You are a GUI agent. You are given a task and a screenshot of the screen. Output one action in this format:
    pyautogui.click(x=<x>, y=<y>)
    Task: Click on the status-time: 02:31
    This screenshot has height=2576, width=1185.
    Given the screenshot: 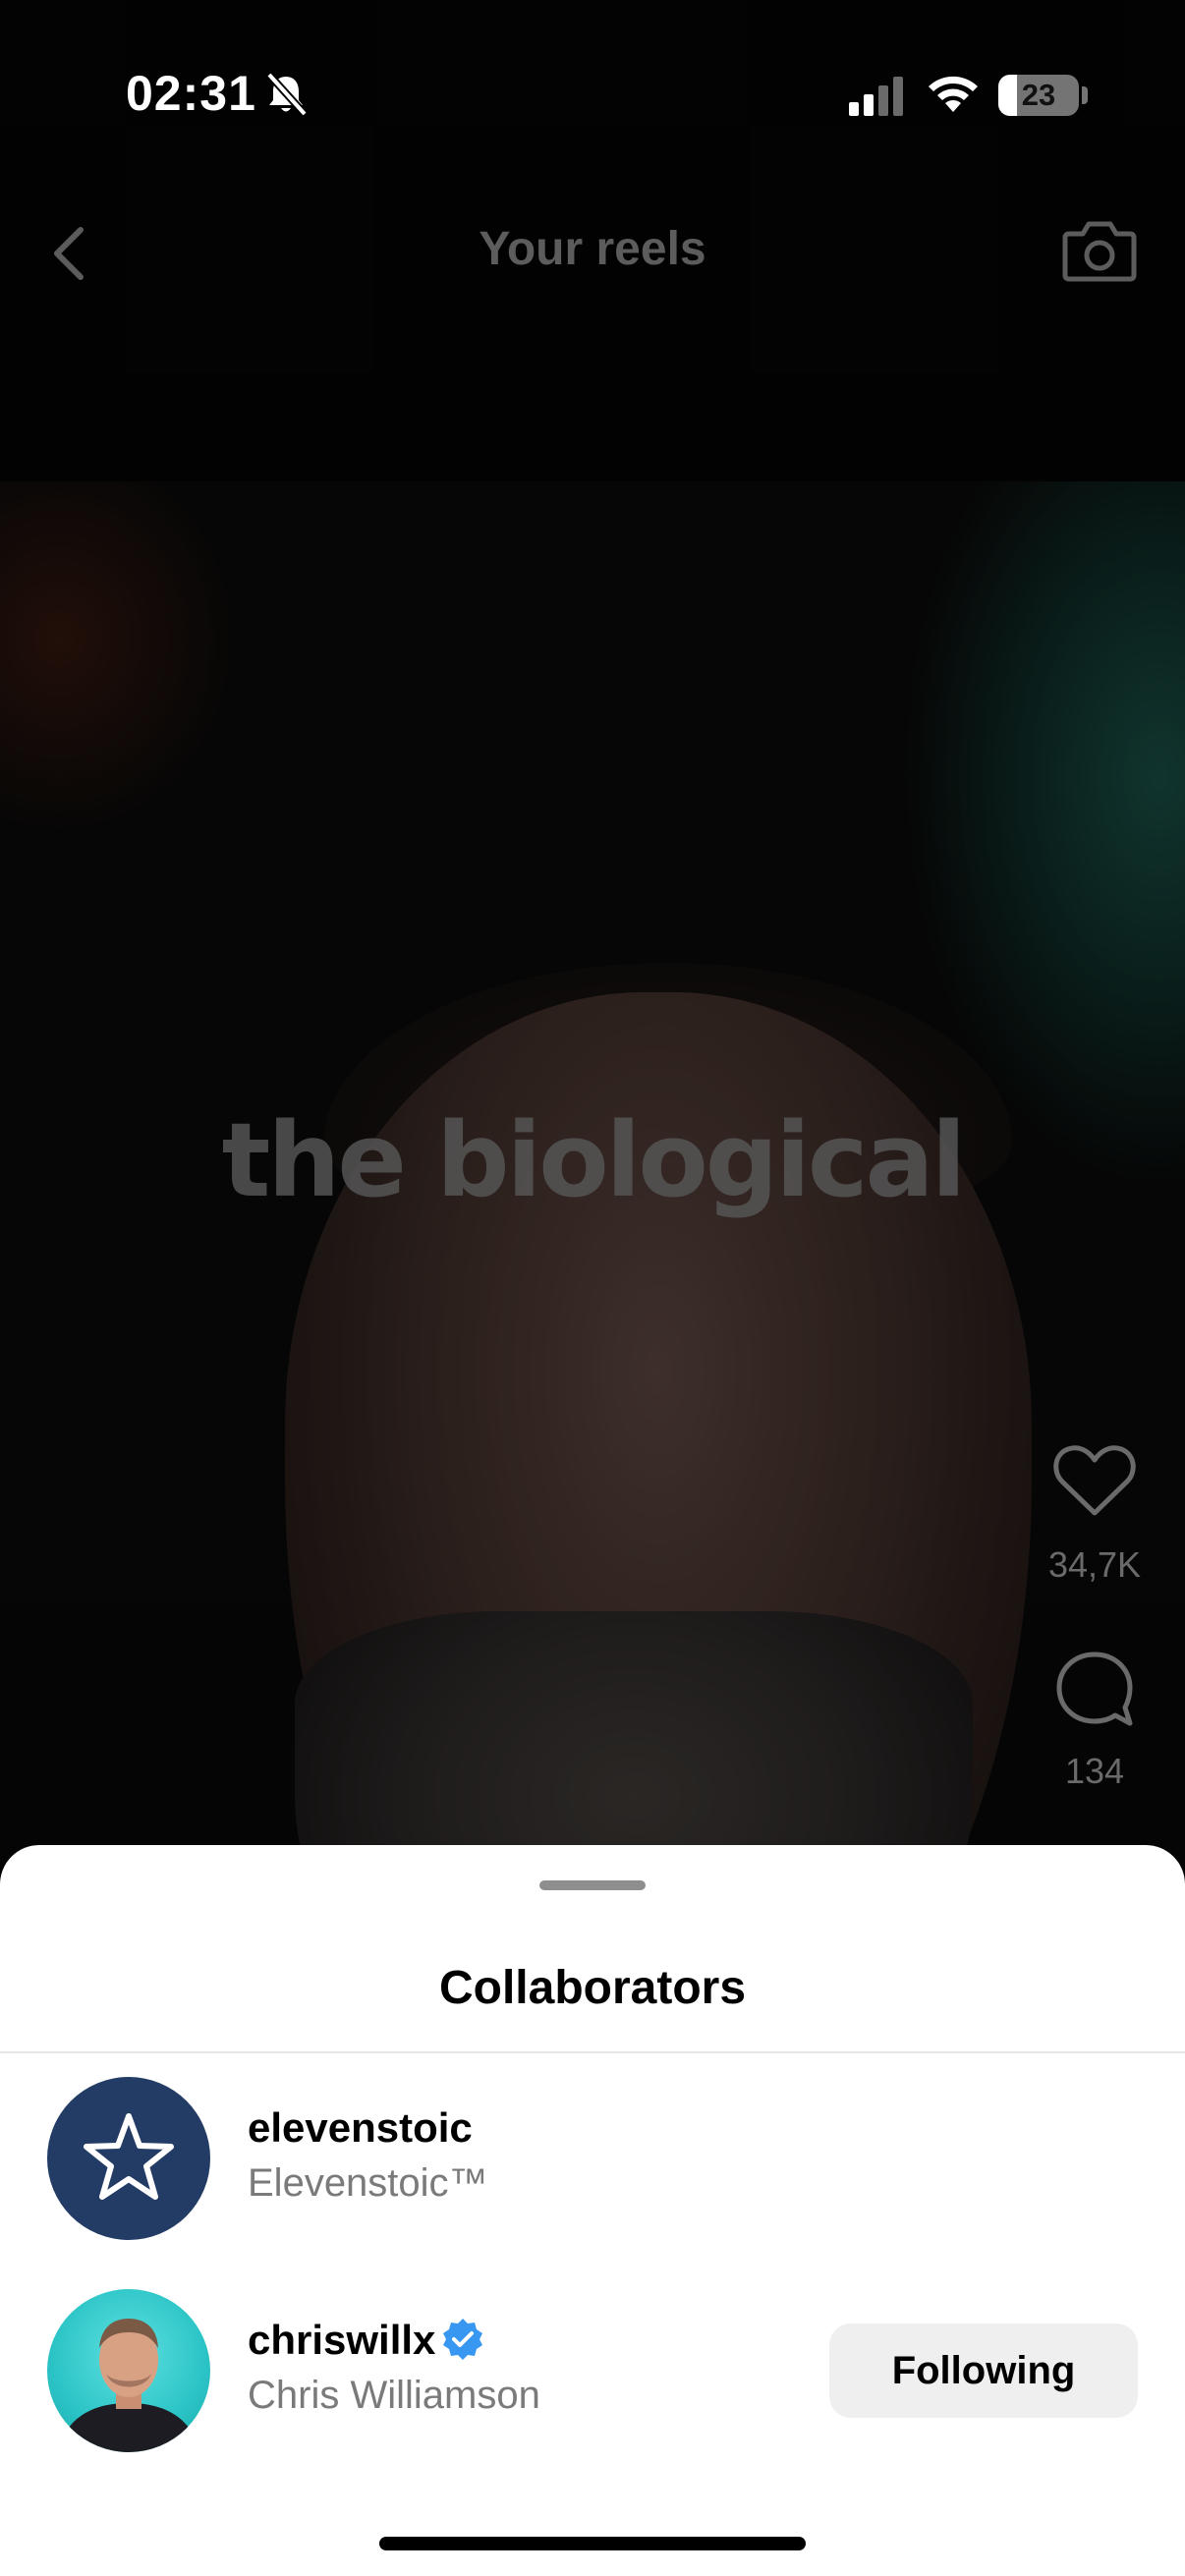 What is the action you would take?
    pyautogui.click(x=191, y=93)
    